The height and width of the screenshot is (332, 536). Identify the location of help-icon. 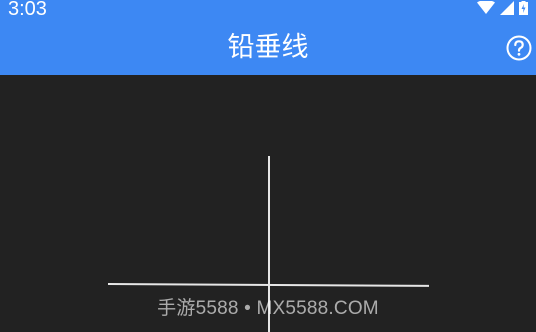
(519, 48).